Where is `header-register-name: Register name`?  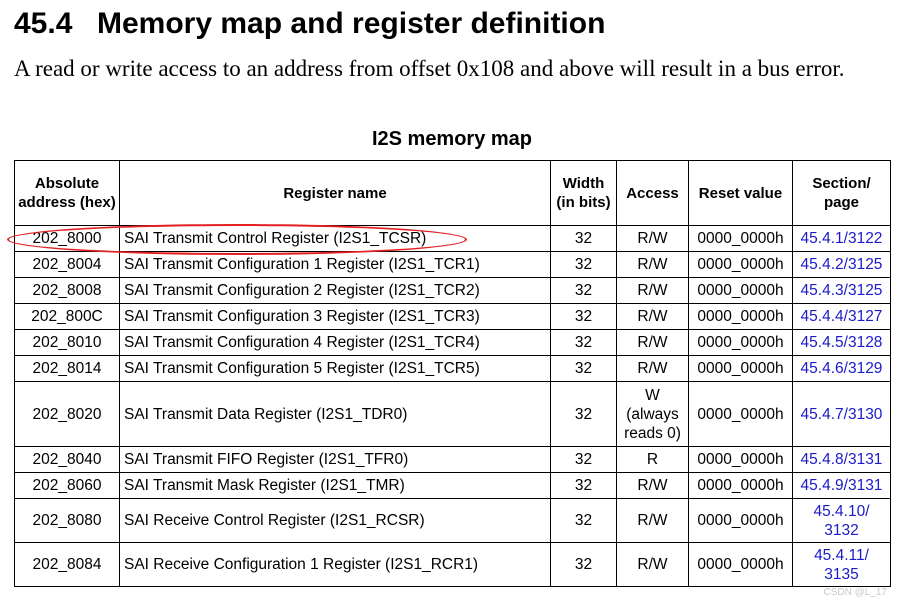
header-register-name: Register name is located at coordinates (335, 193).